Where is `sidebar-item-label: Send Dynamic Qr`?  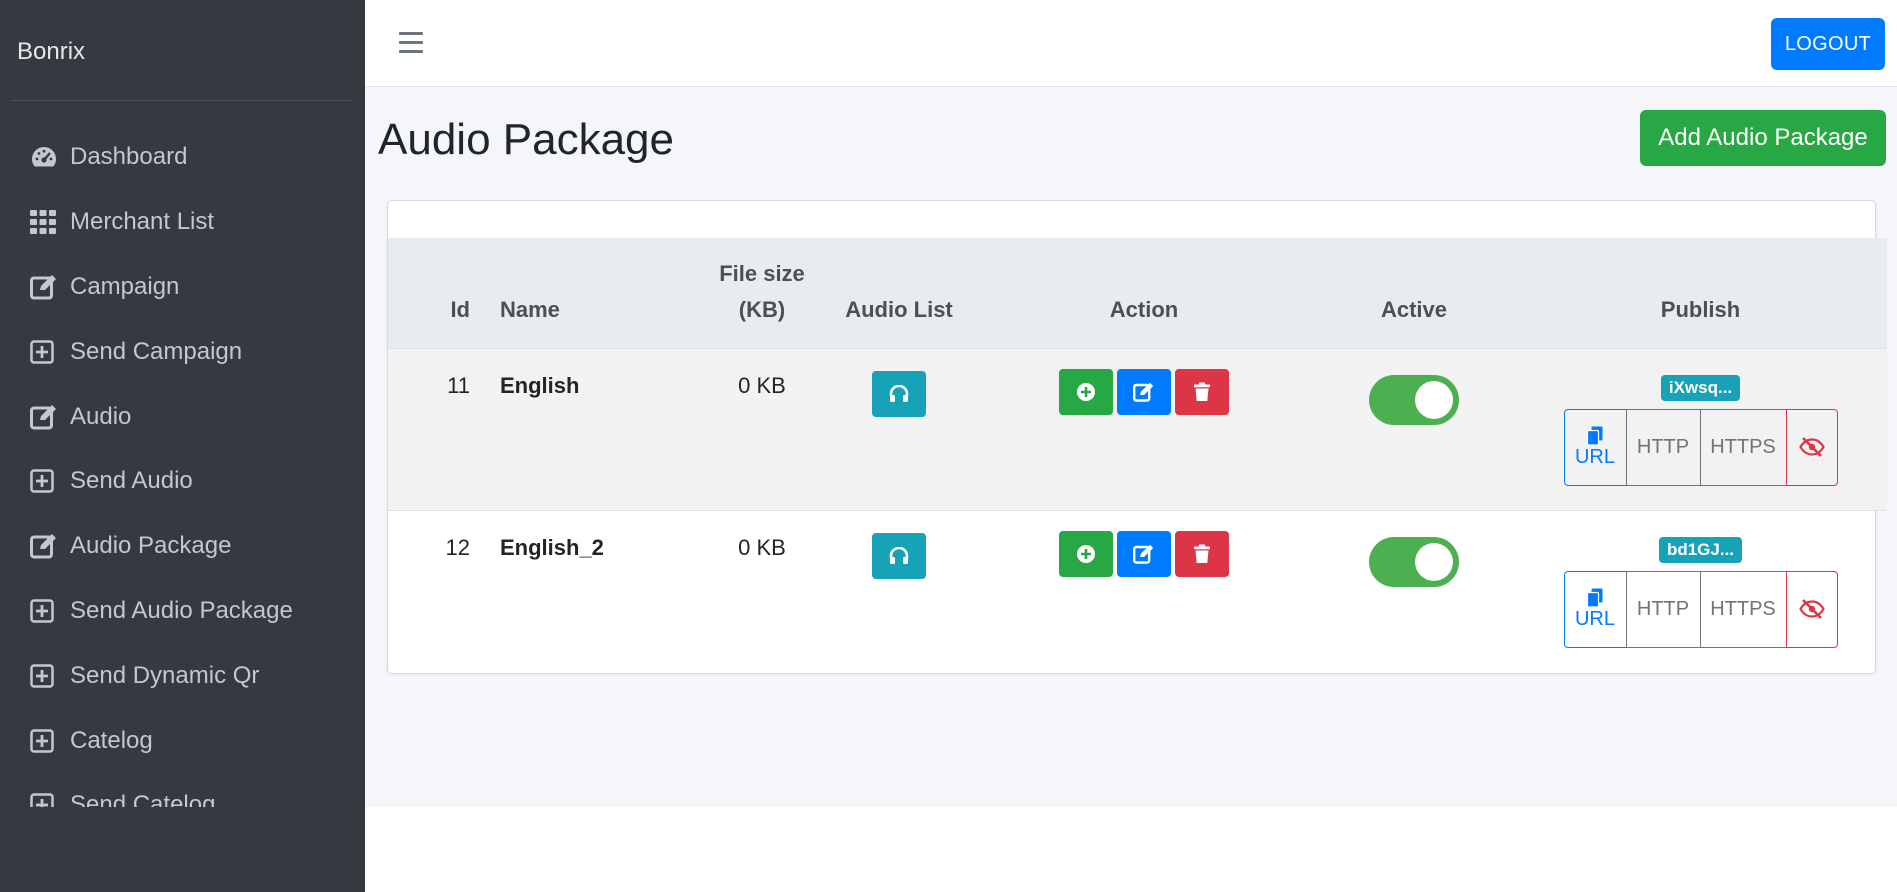 sidebar-item-label: Send Dynamic Qr is located at coordinates (165, 675).